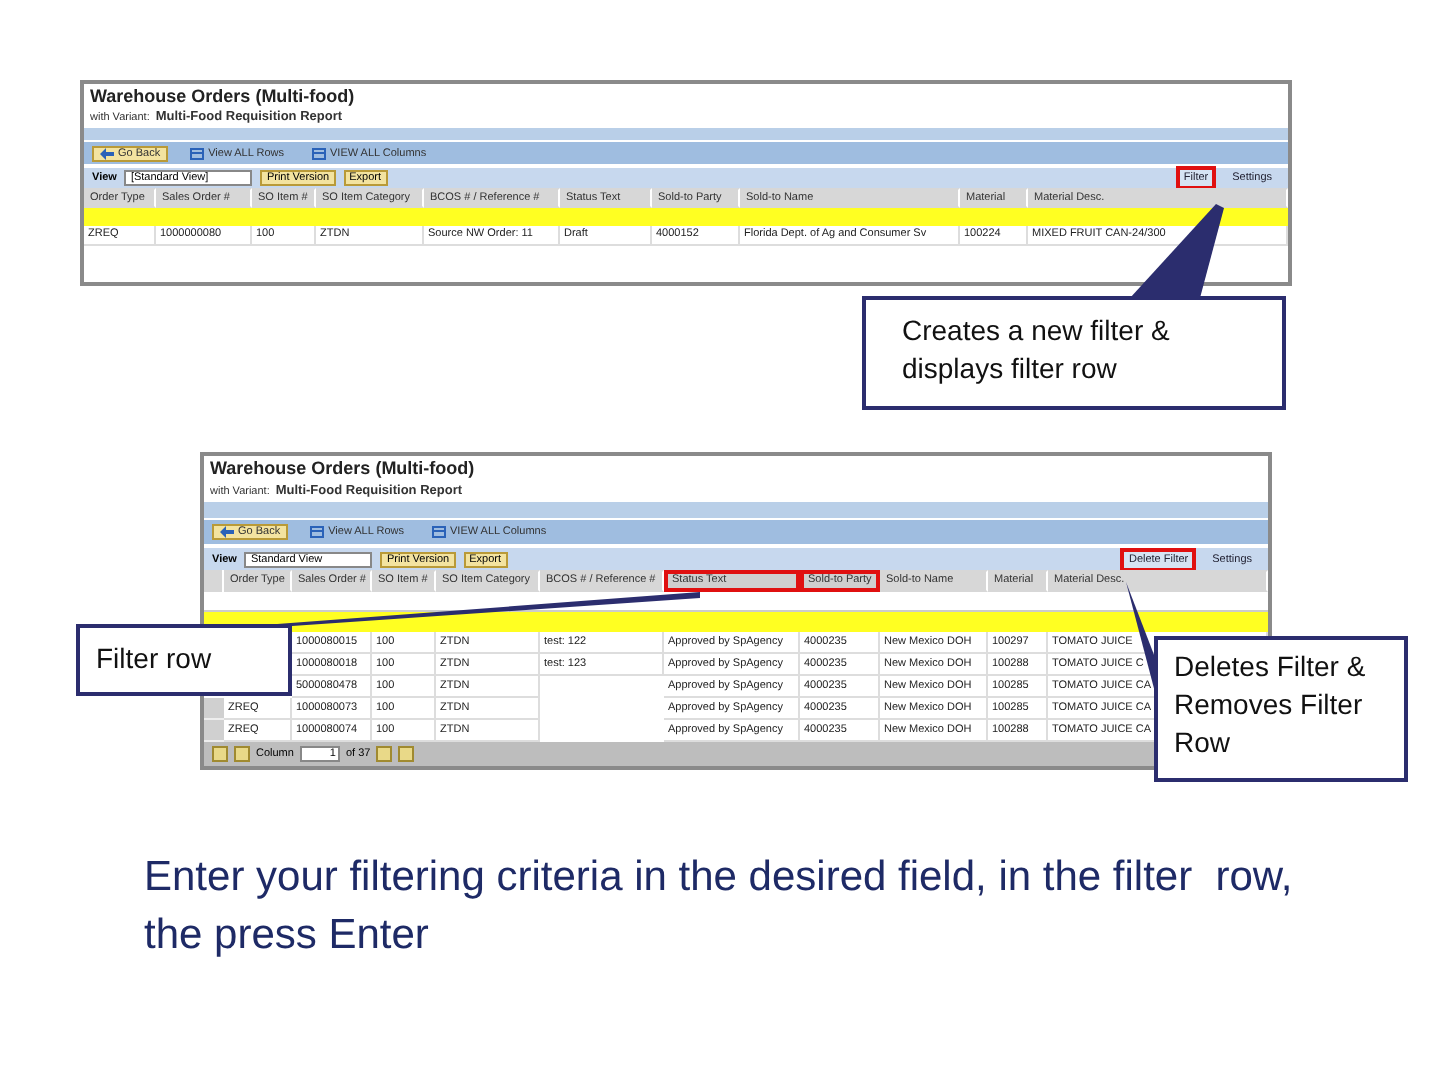 The image size is (1440, 1080). I want to click on callout-text: Filter row, so click(184, 660).